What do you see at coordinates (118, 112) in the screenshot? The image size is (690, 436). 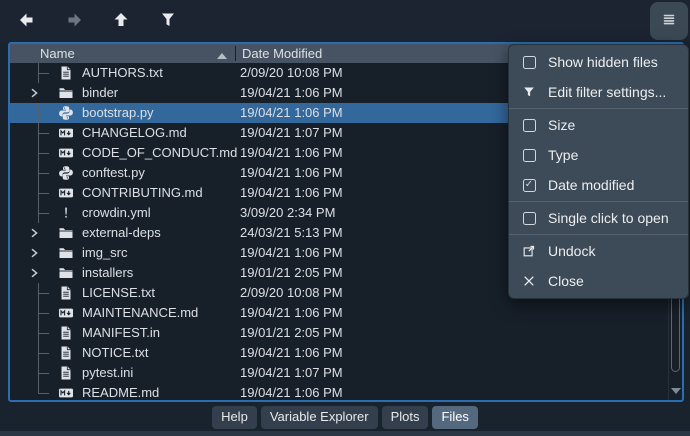 I see `file-name: bootstrap.py` at bounding box center [118, 112].